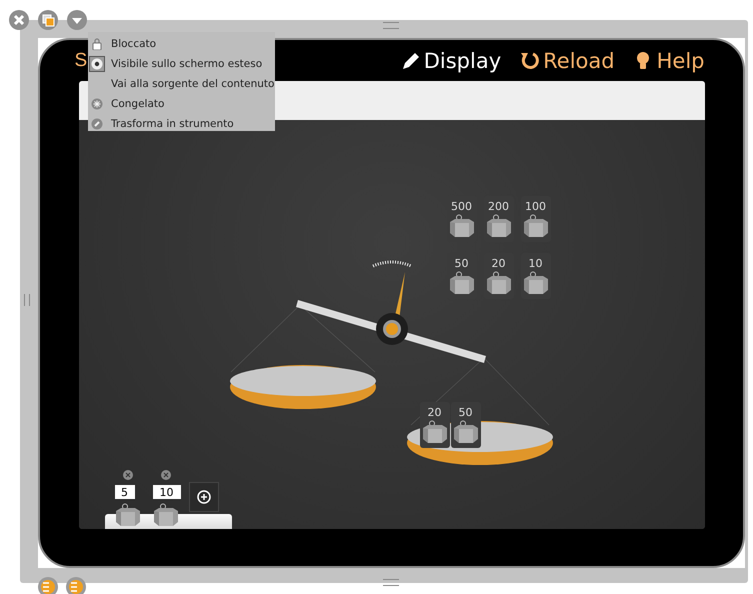 This screenshot has height=594, width=753. I want to click on toolbar-button: Display, so click(451, 60).